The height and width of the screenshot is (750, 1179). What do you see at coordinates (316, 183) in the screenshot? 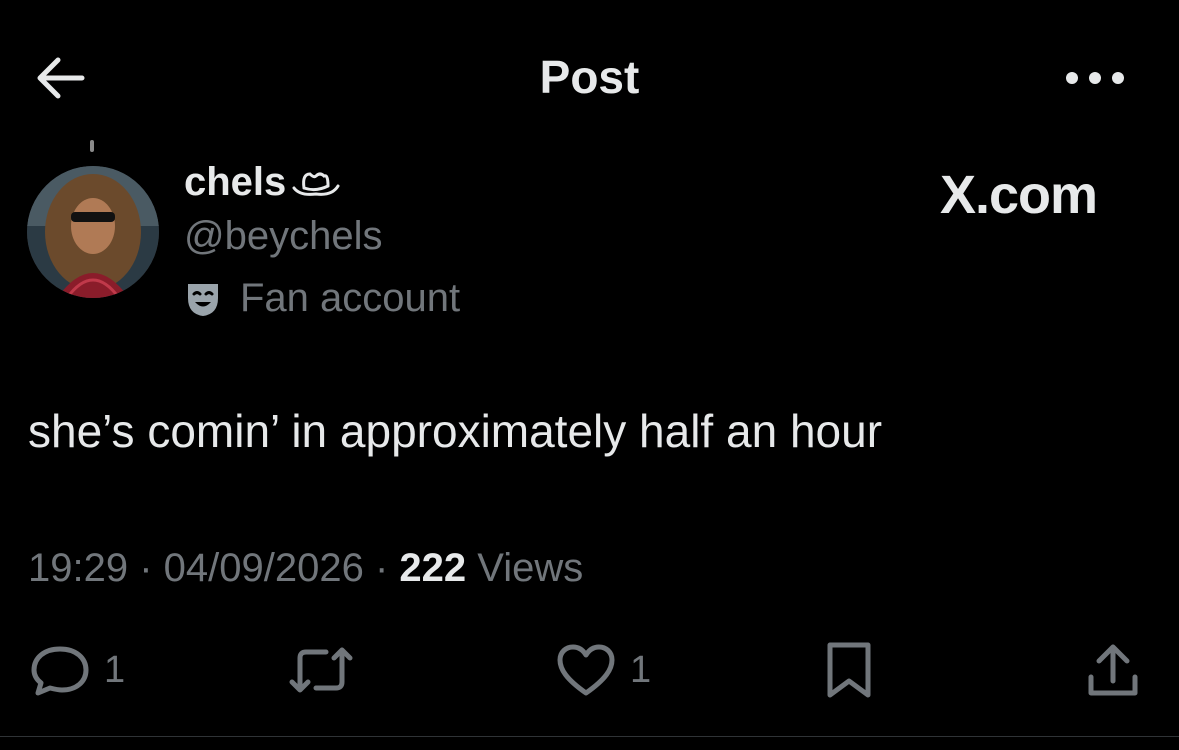
I see `cowboy-hat-icon` at bounding box center [316, 183].